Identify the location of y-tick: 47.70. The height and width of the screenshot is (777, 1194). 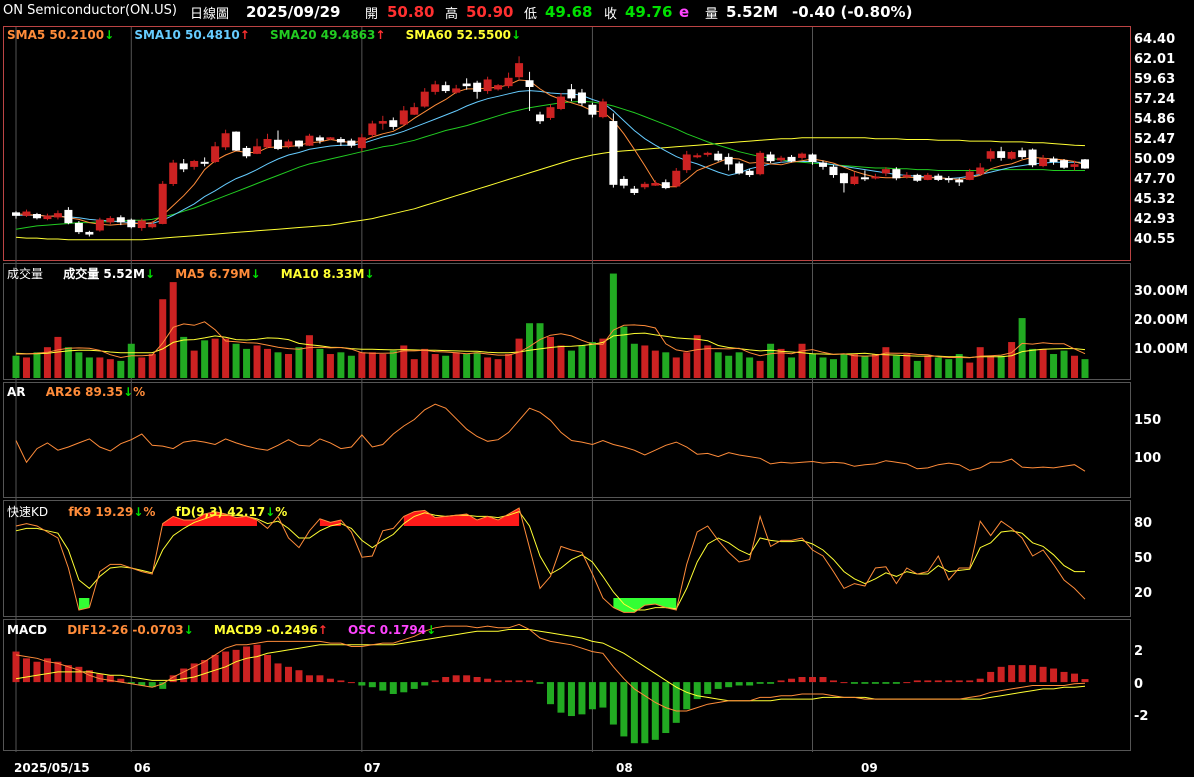
(1155, 179).